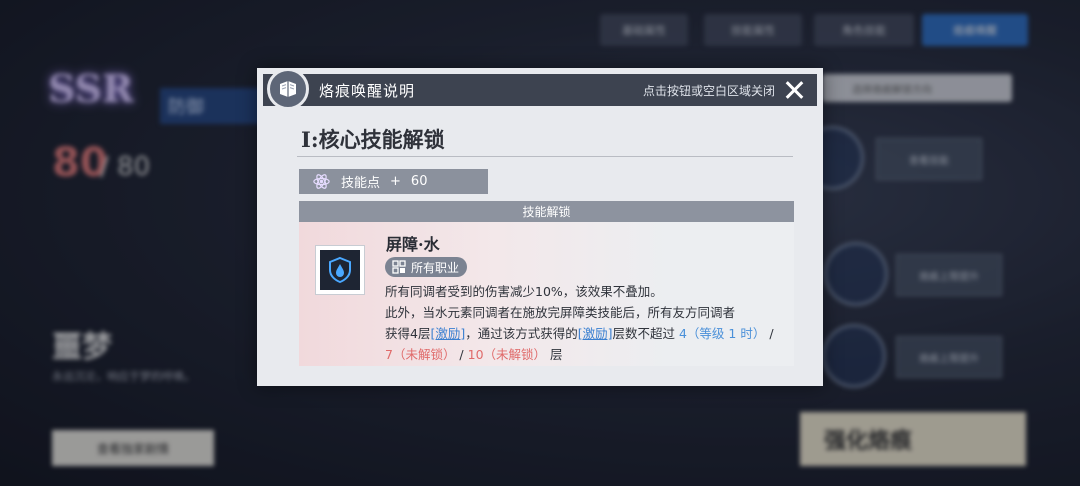 Image resolution: width=1080 pixels, height=486 pixels. Describe the element at coordinates (545, 156) in the screenshot. I see `section-divider` at that location.